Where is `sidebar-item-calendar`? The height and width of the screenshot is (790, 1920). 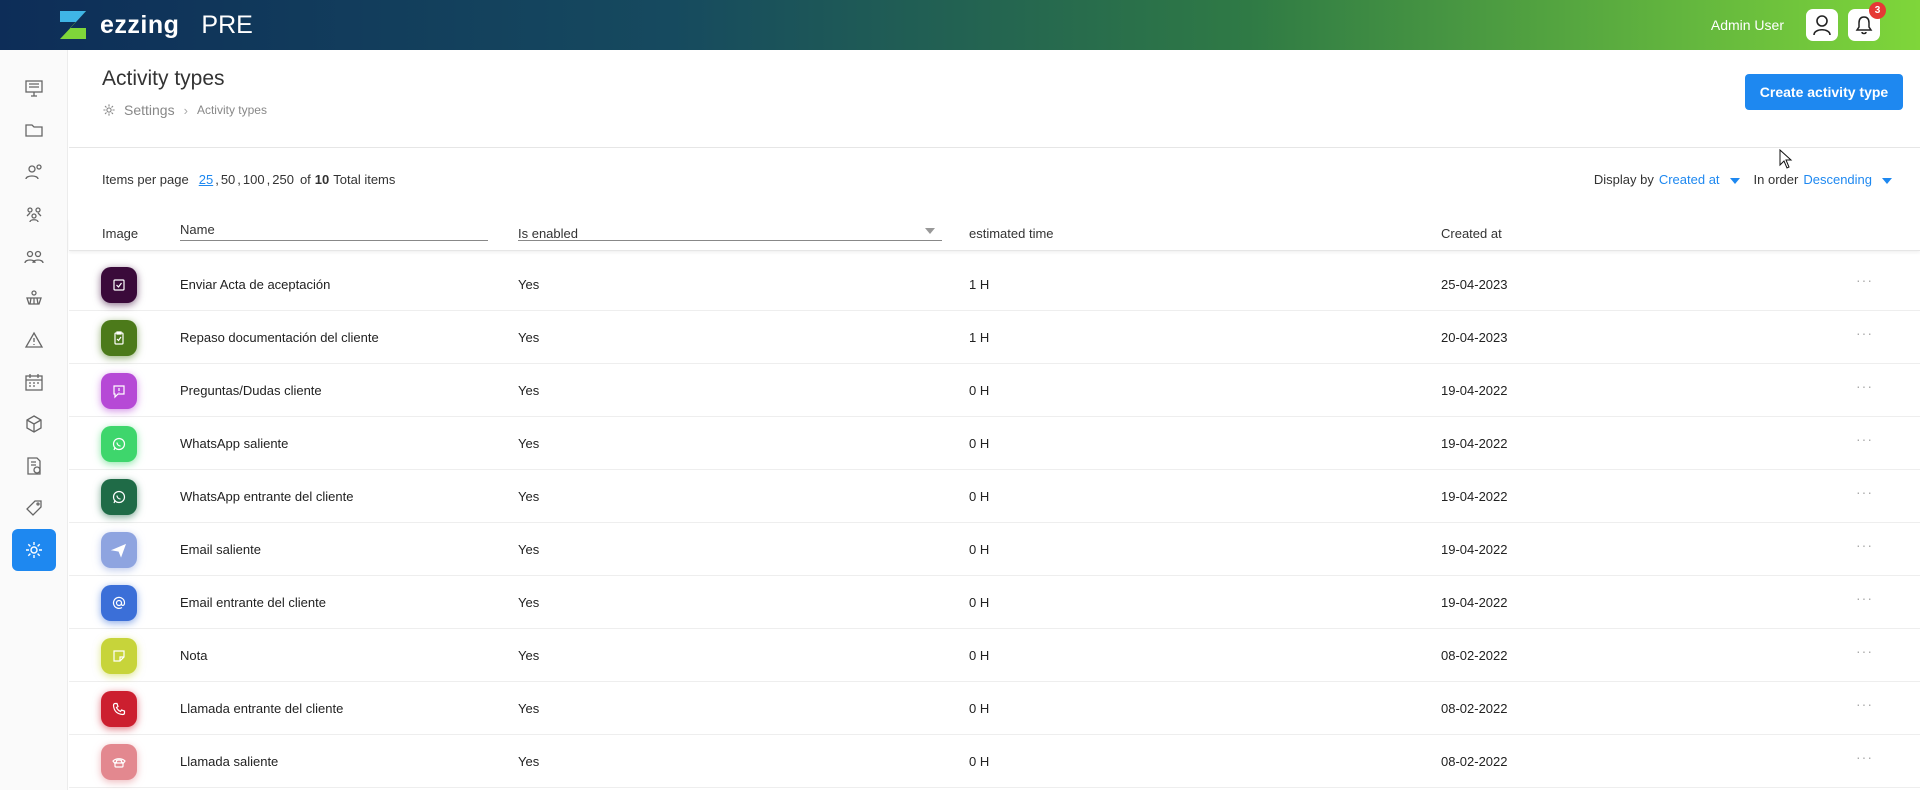 sidebar-item-calendar is located at coordinates (34, 382).